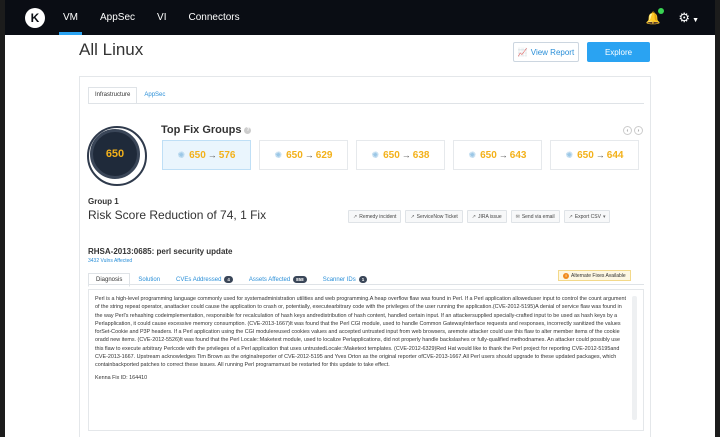  I want to click on fix-group-to: 576, so click(227, 155).